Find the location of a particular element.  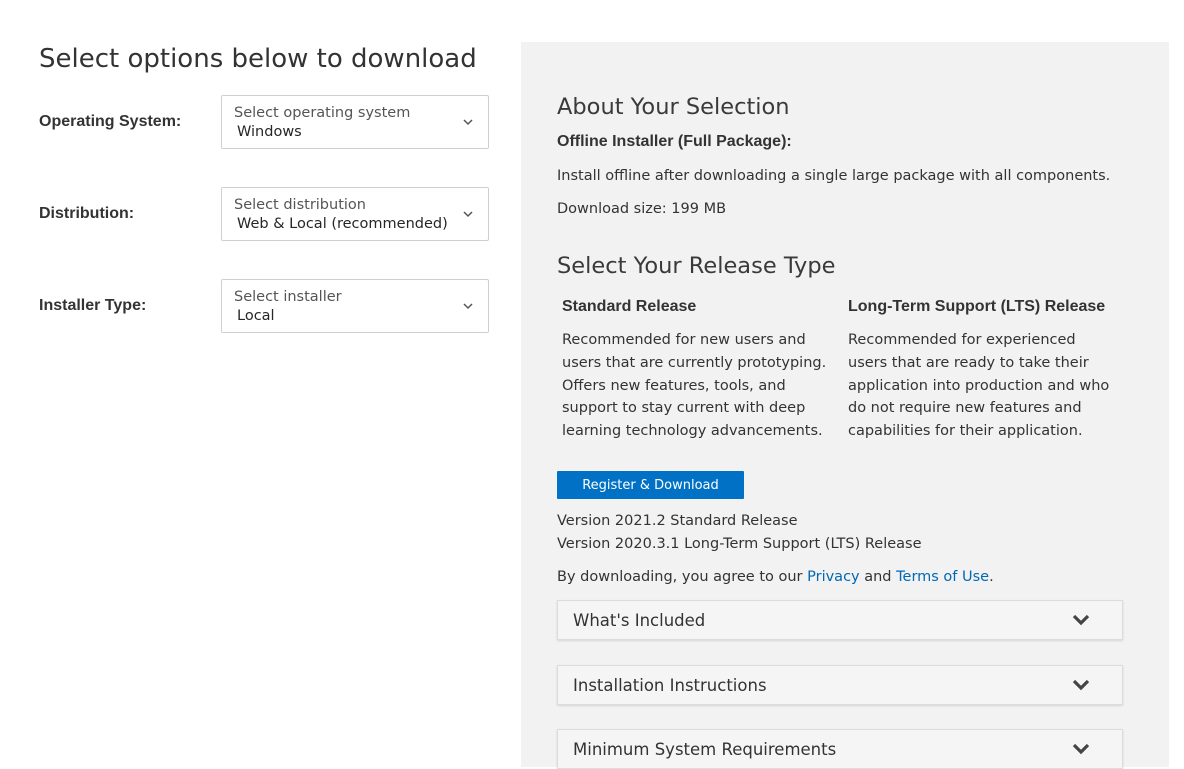

installer-label: Installer Type: is located at coordinates (93, 305).